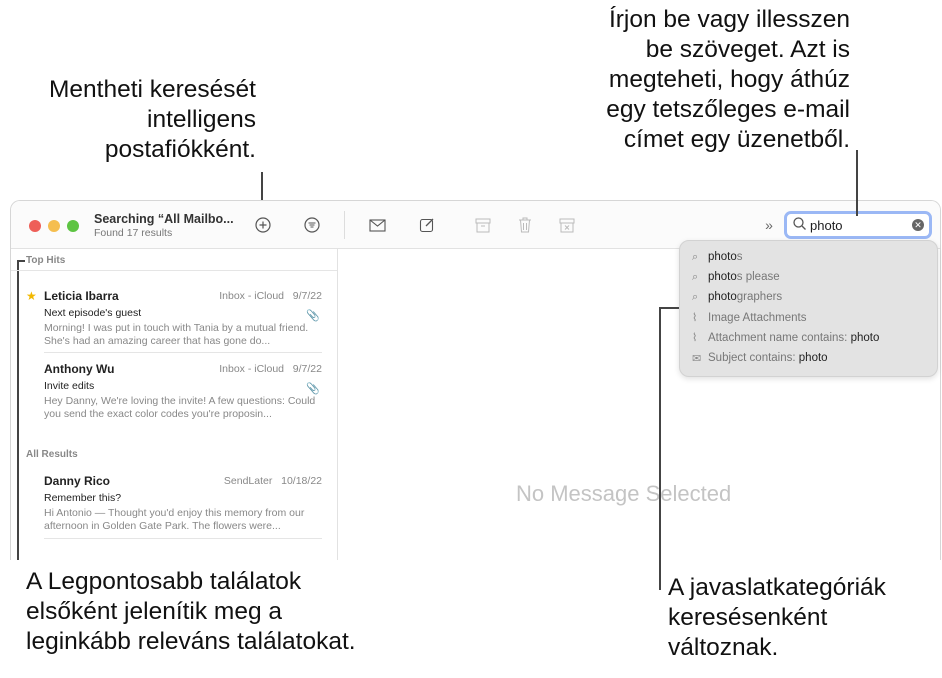  What do you see at coordinates (174, 270) in the screenshot?
I see `section-divider` at bounding box center [174, 270].